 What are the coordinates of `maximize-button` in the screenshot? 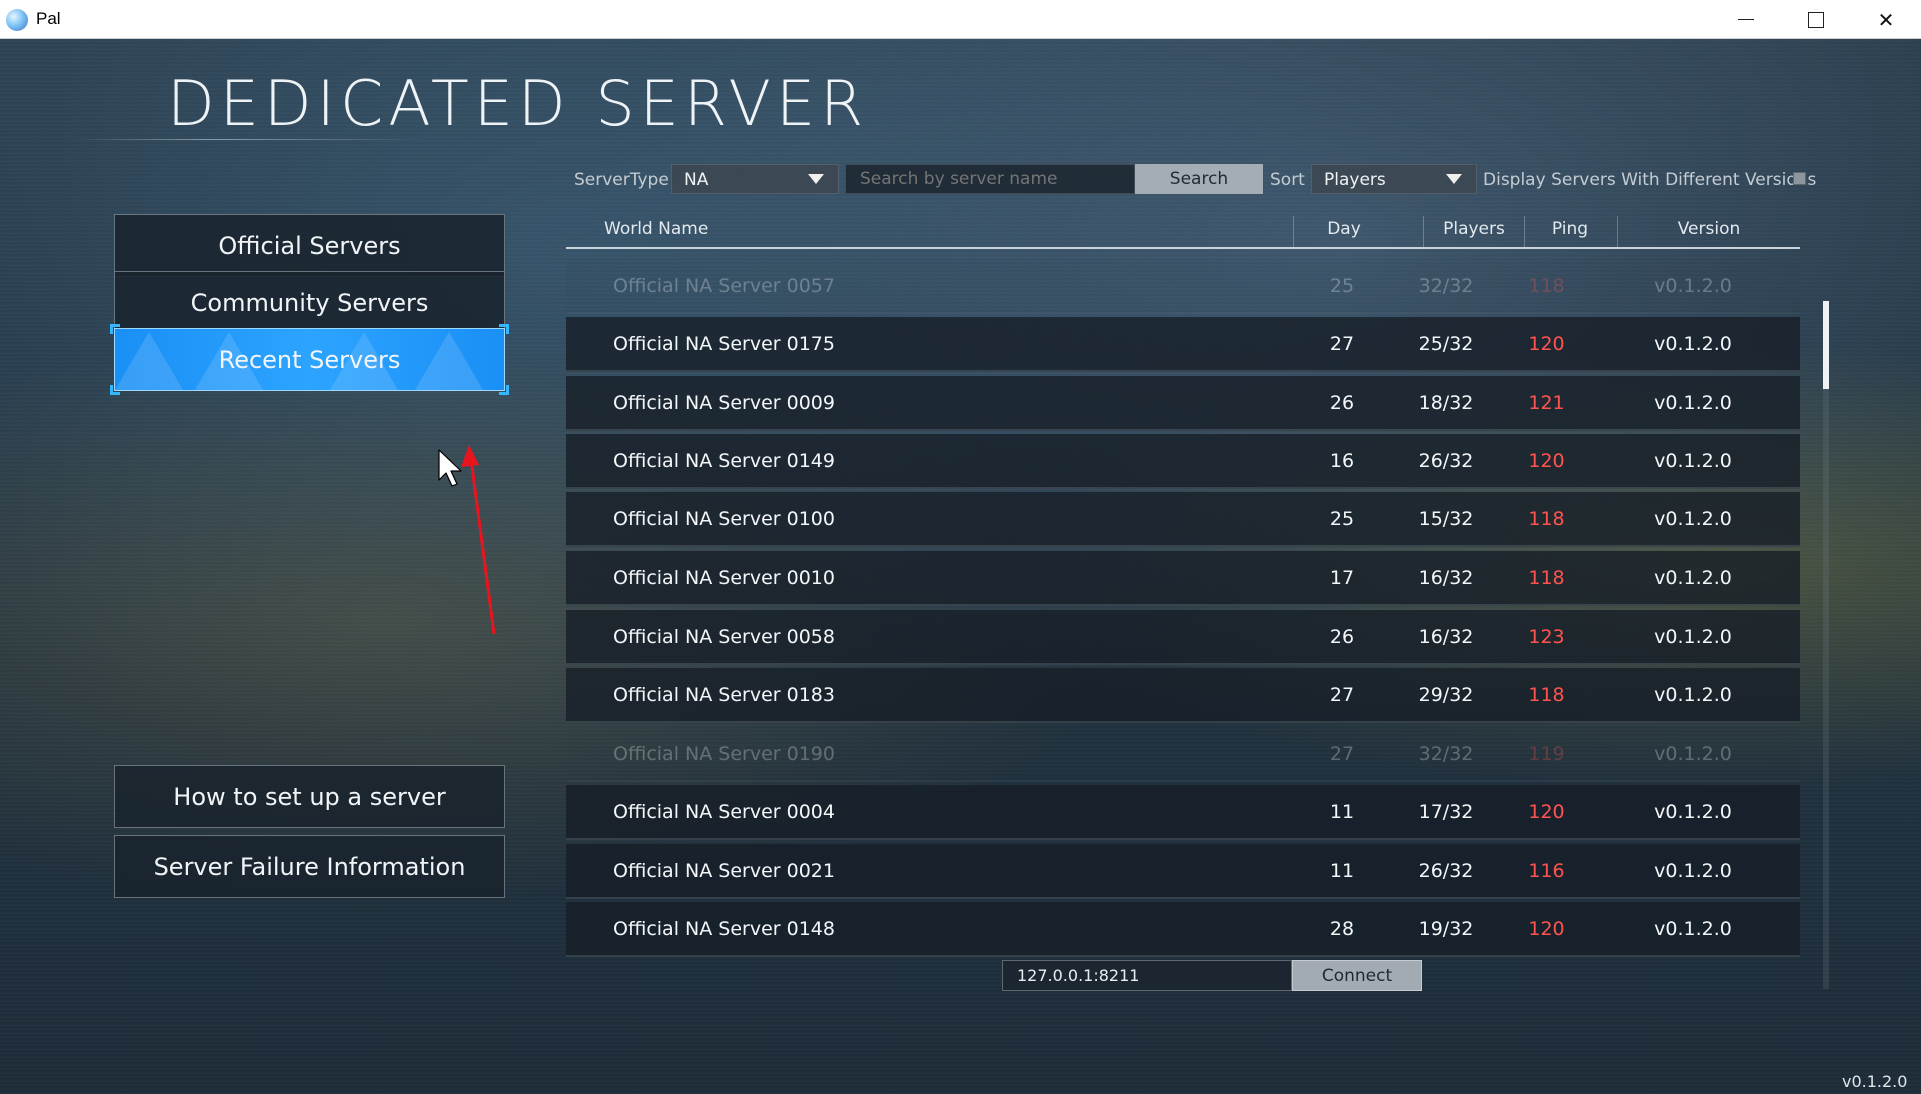 It's located at (1816, 19).